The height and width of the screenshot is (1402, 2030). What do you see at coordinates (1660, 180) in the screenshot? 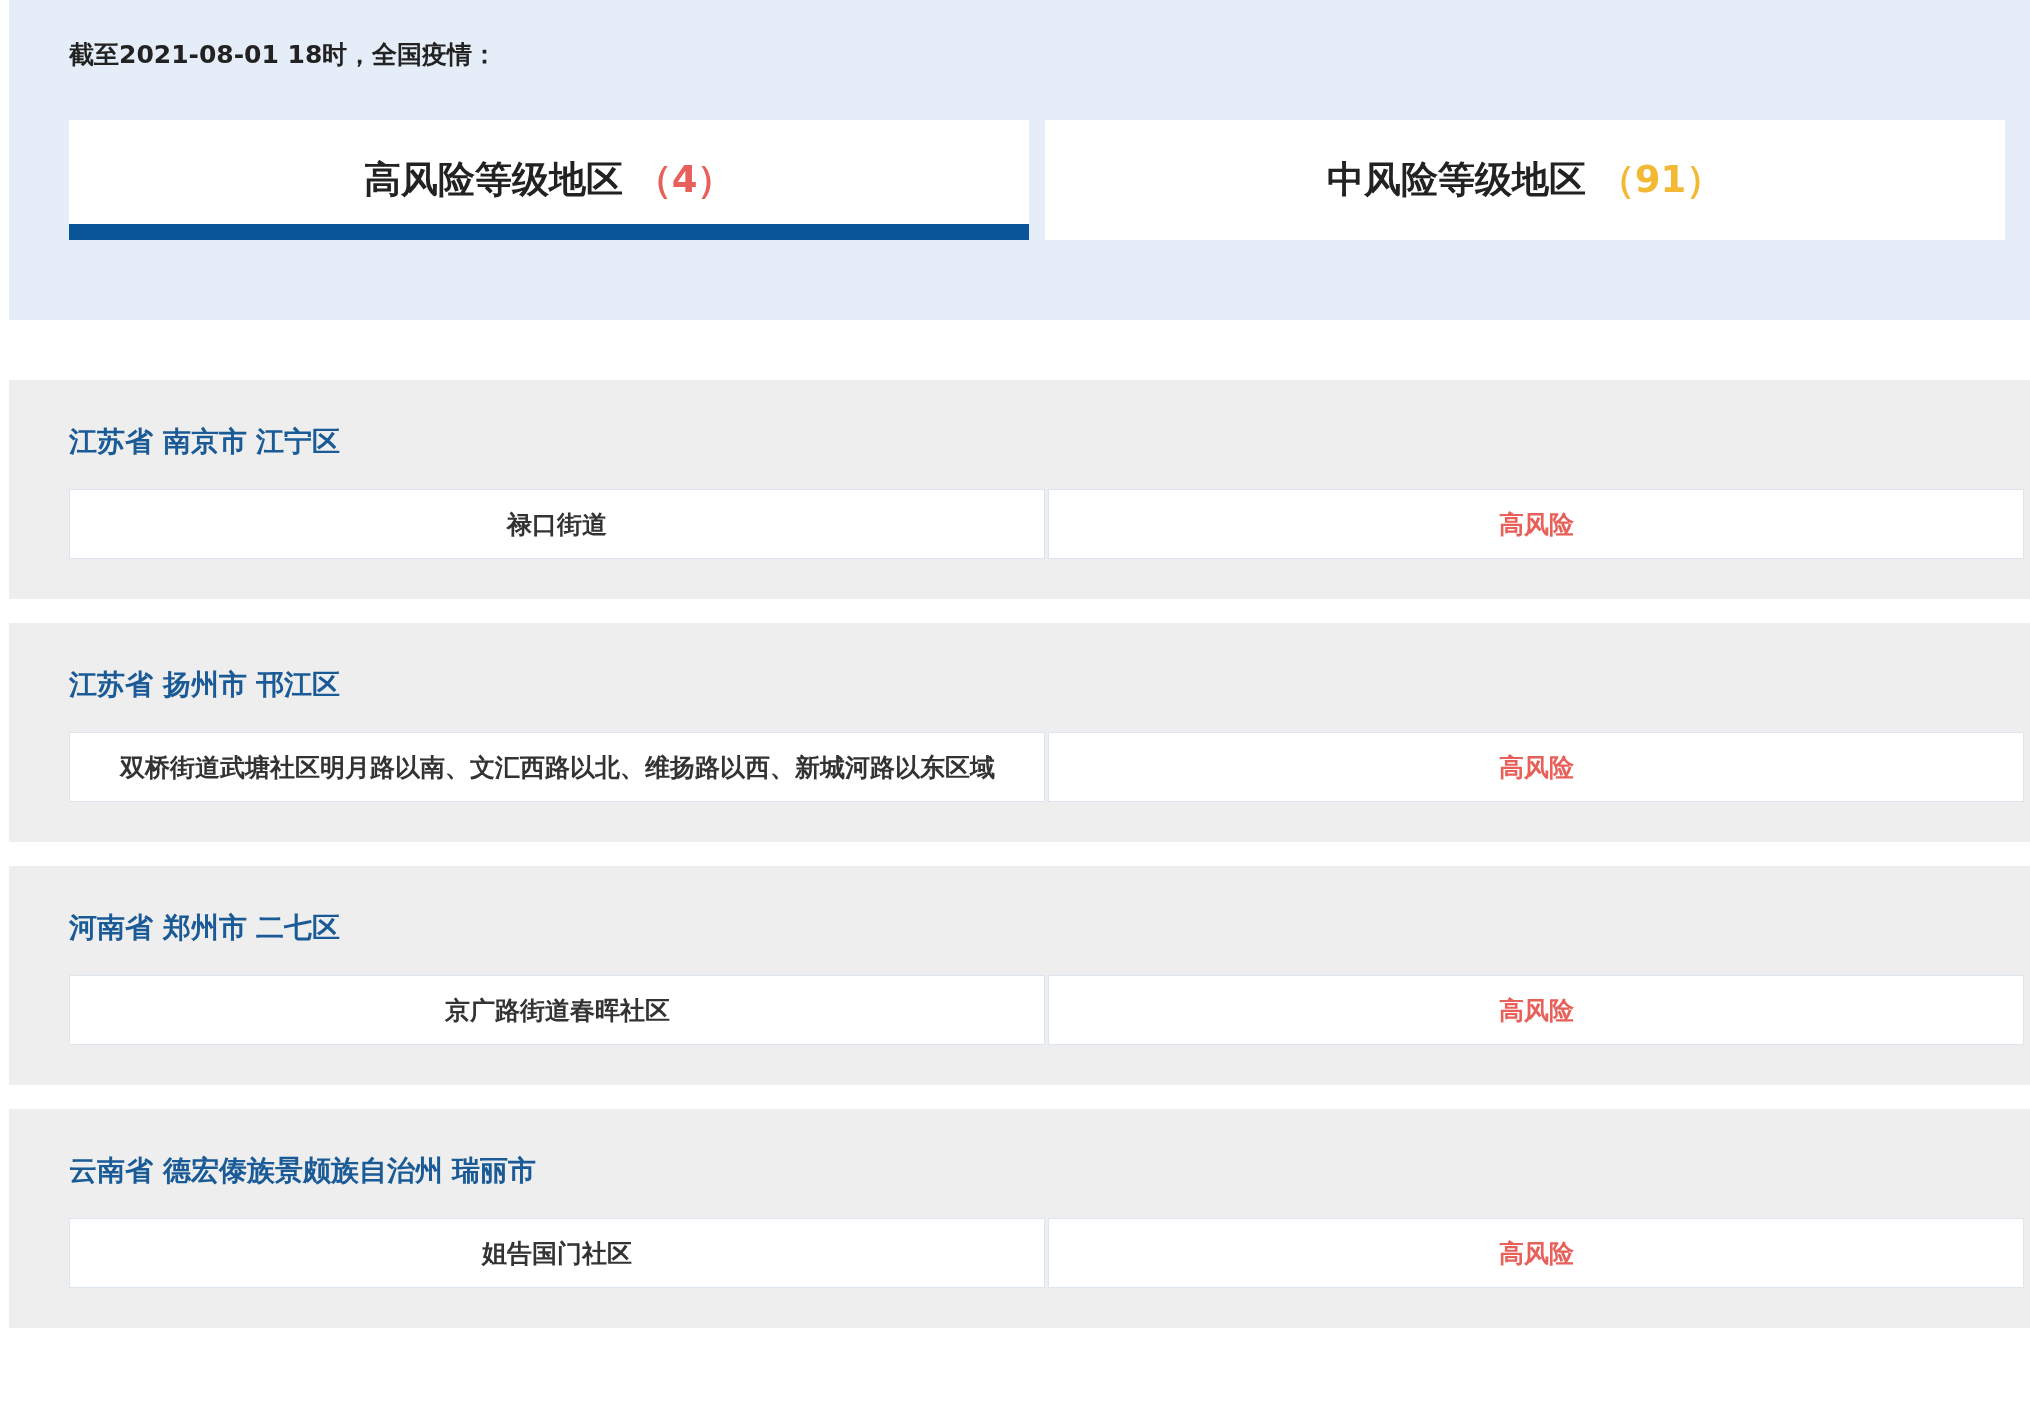
I see `tab-count: （91）` at bounding box center [1660, 180].